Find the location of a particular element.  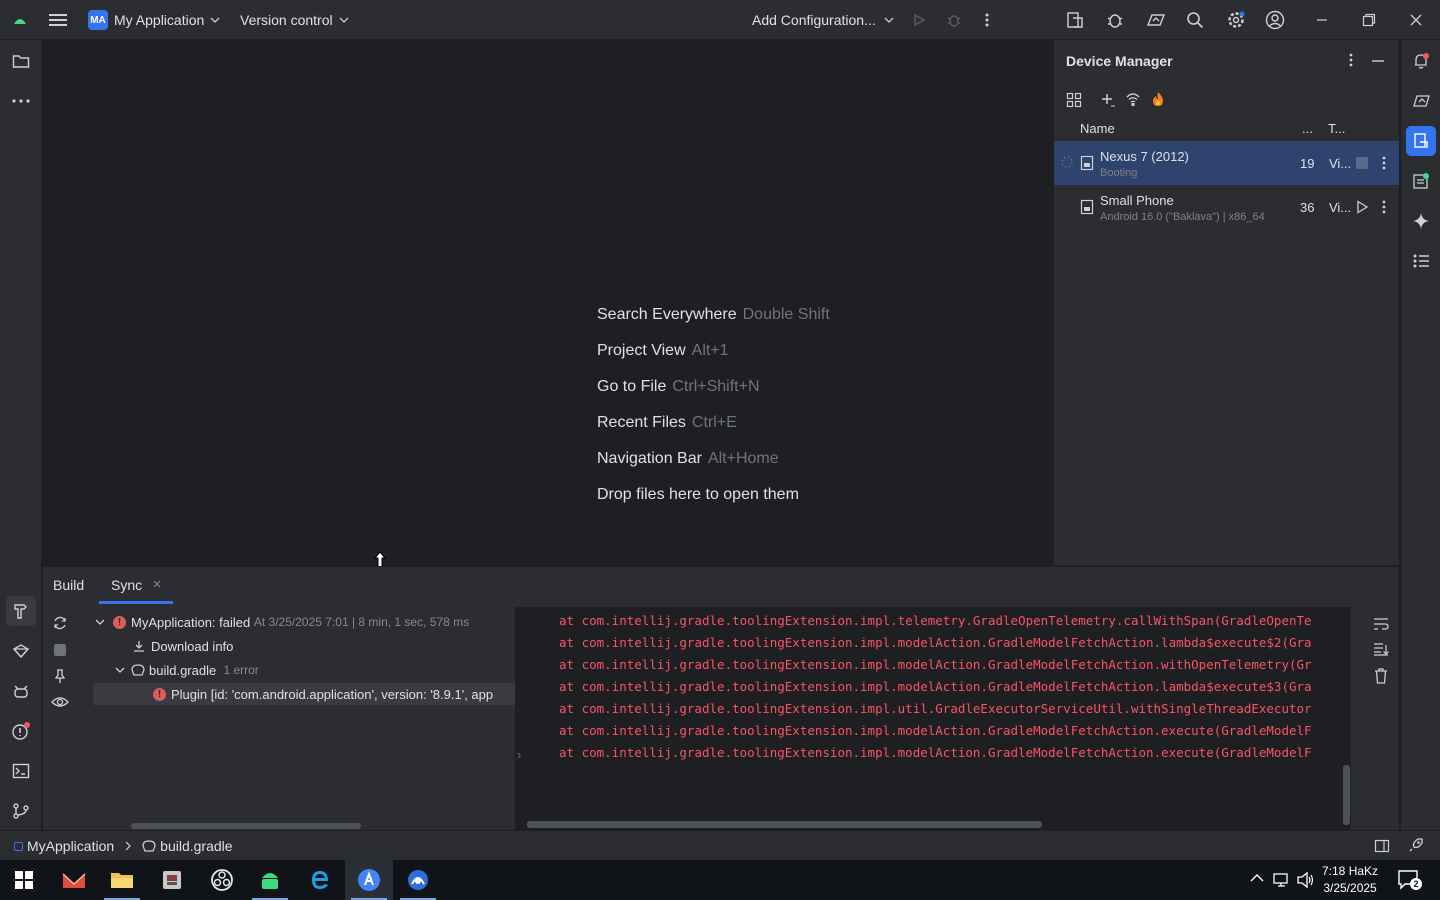

version-control-git-icon is located at coordinates (21, 811).